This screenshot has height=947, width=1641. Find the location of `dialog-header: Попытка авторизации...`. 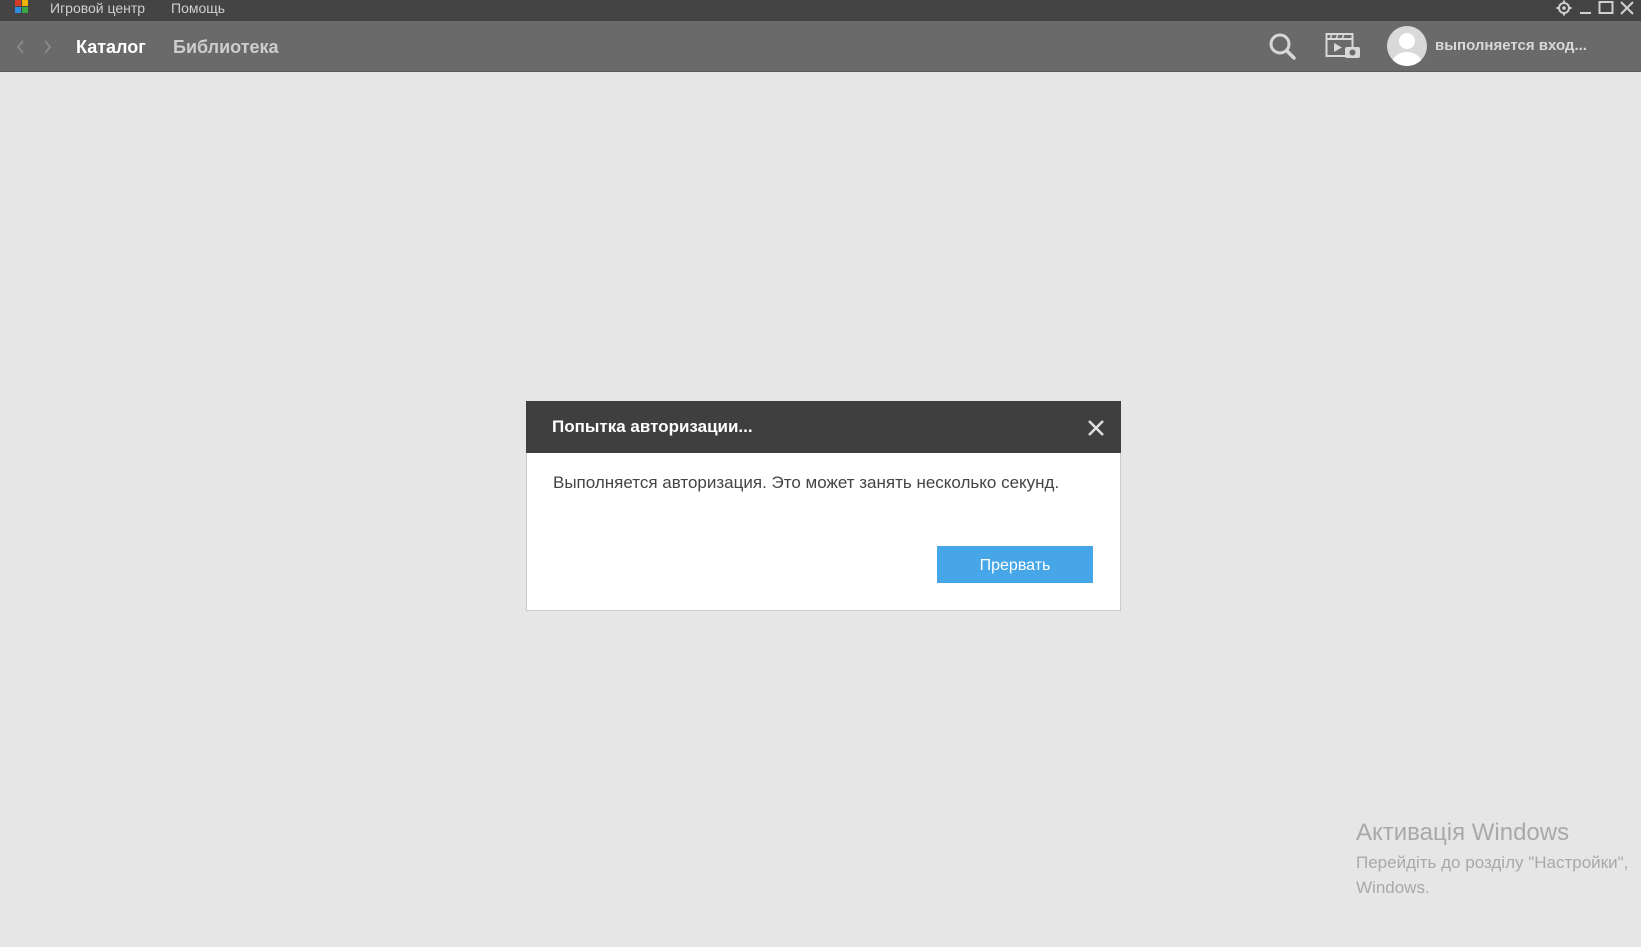

dialog-header: Попытка авторизации... is located at coordinates (823, 427).